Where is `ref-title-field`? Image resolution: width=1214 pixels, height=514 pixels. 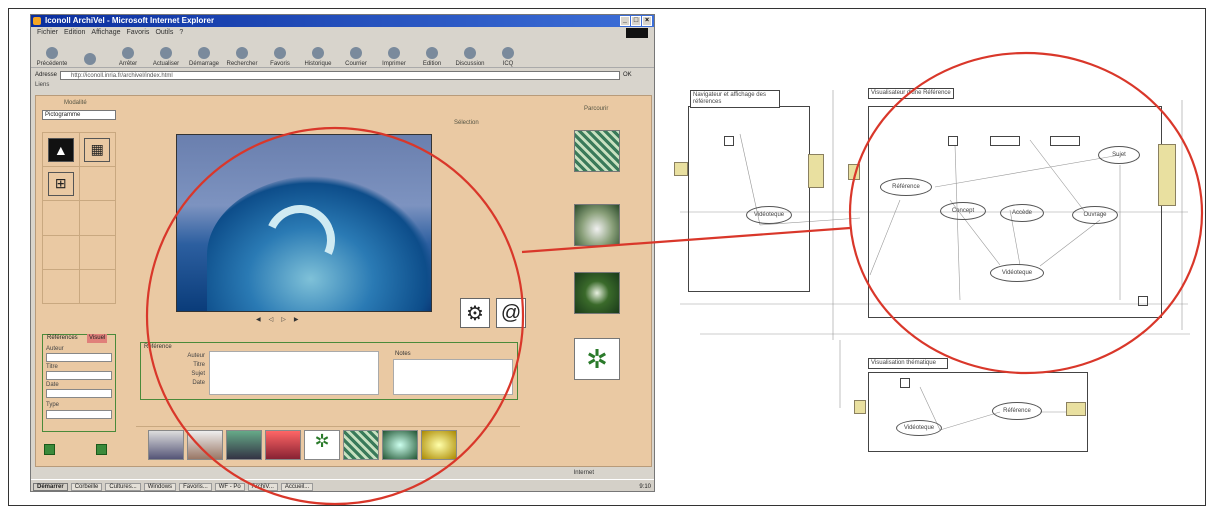
ref-title-field is located at coordinates (79, 375).